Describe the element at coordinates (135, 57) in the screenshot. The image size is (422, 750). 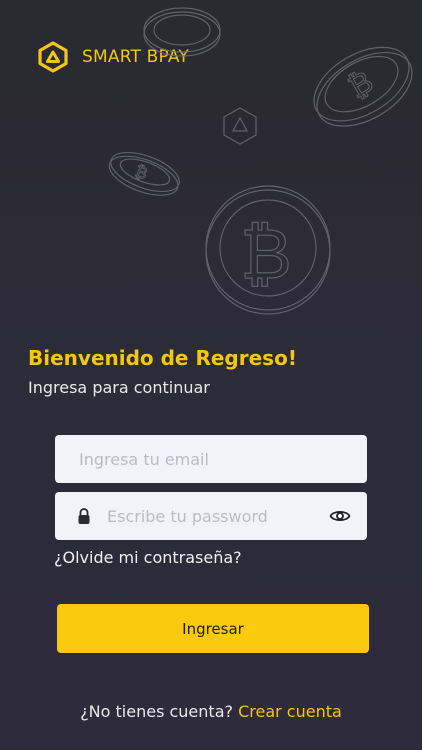
I see `brand-name: SMART BPAY` at that location.